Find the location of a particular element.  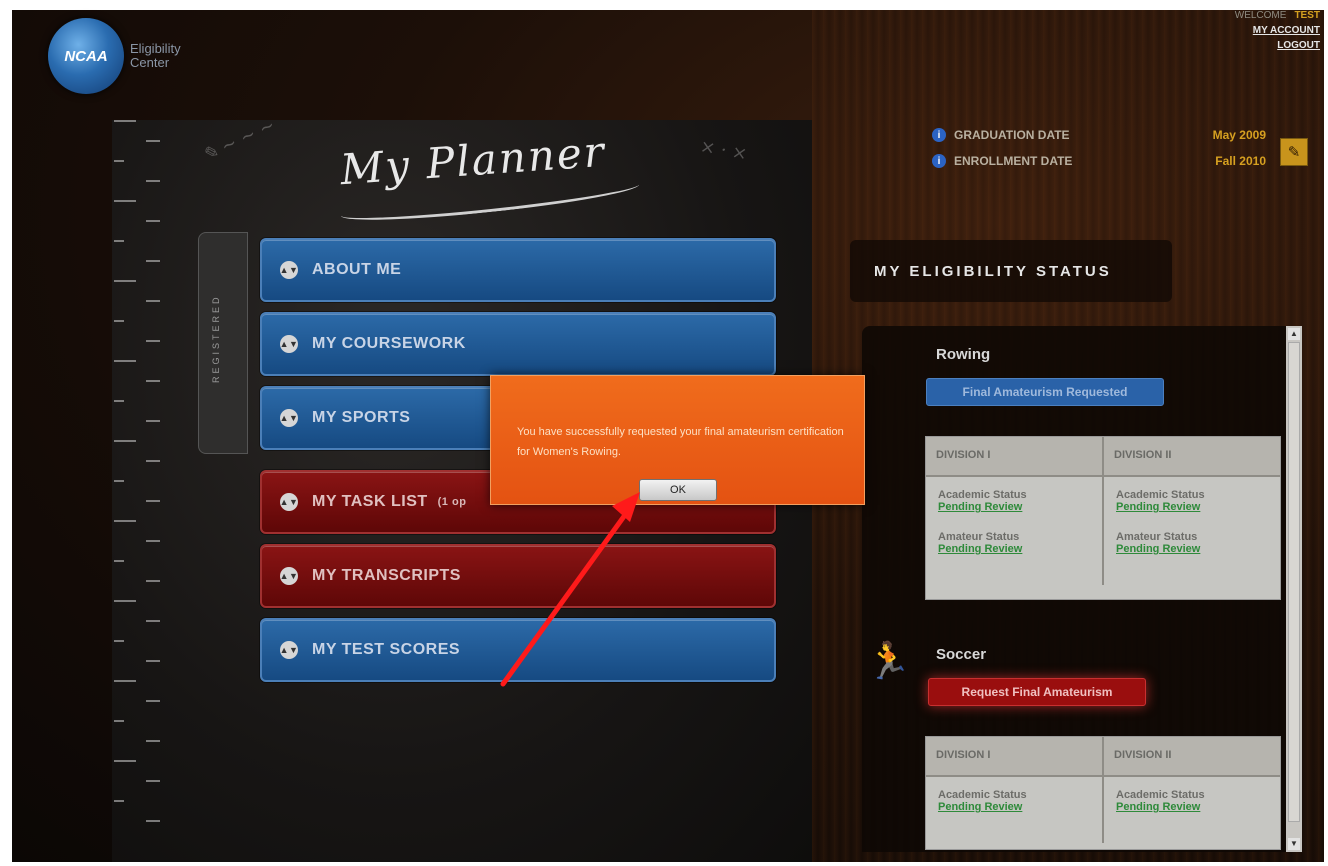

my-account-link: MY ACCOUNT is located at coordinates (1277, 30).